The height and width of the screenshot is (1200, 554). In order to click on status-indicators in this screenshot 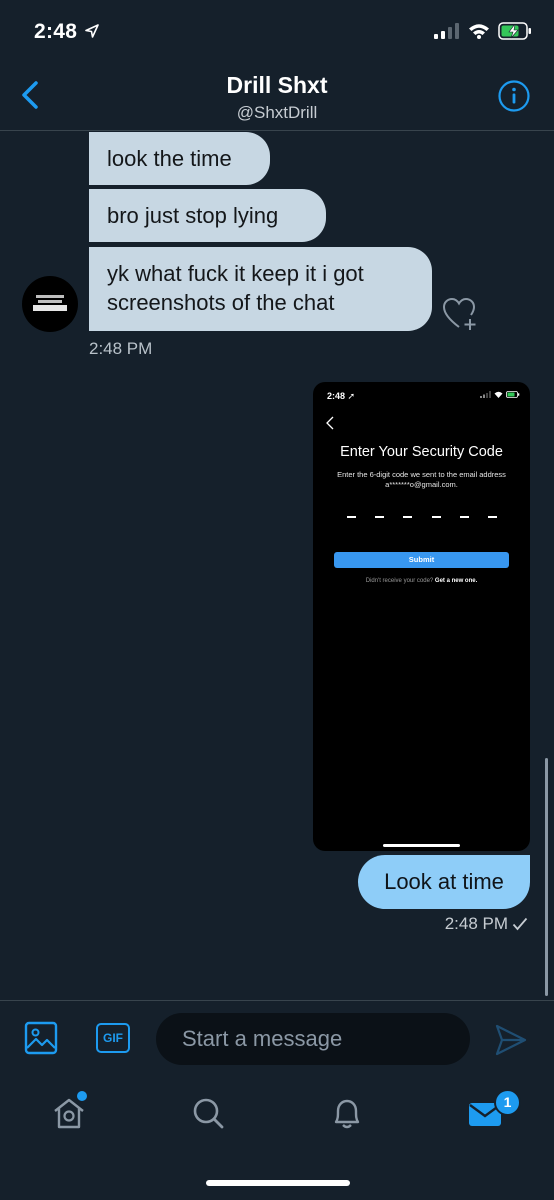, I will do `click(483, 31)`.